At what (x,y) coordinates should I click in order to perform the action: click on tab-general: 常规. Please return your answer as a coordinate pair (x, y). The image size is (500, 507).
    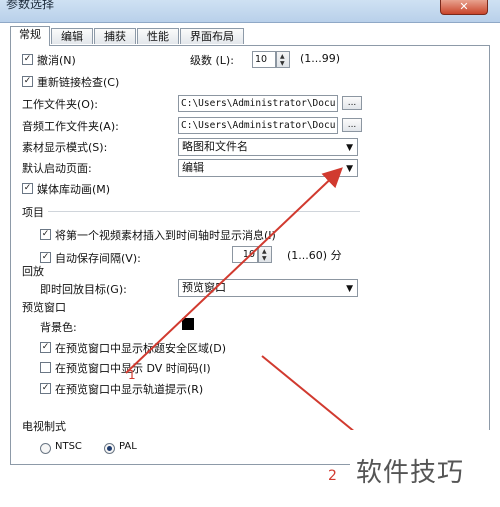
    Looking at the image, I should click on (30, 36).